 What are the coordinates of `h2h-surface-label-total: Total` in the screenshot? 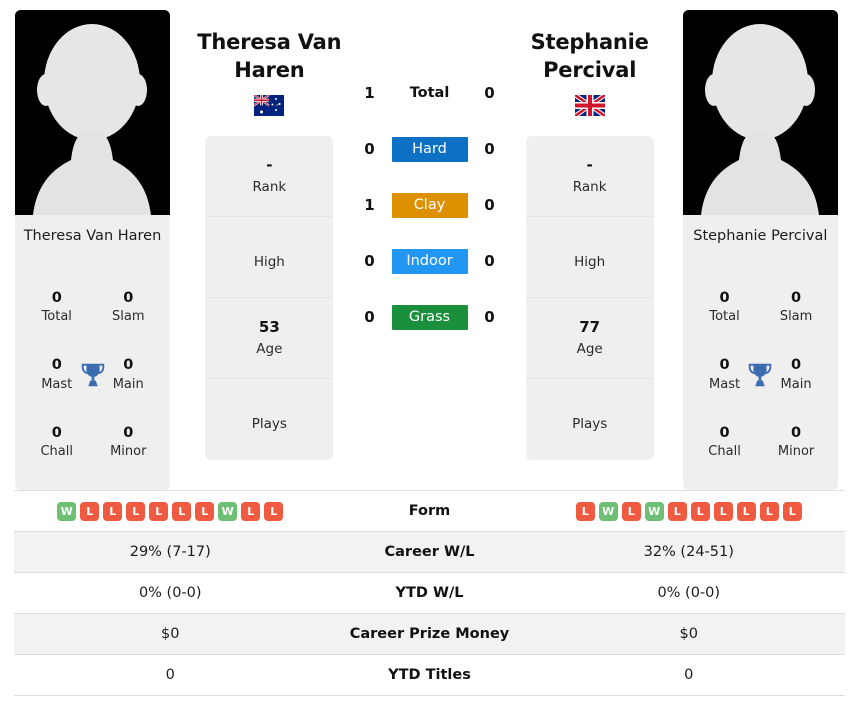 It's located at (429, 92).